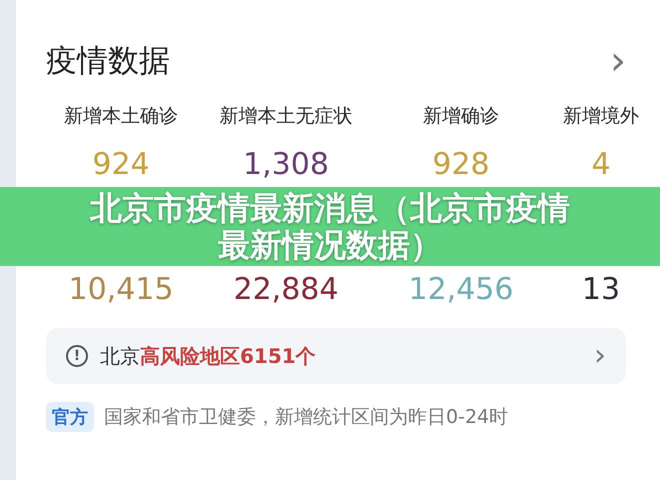 This screenshot has width=660, height=480. What do you see at coordinates (286, 164) in the screenshot?
I see `stat-value: 1,308` at bounding box center [286, 164].